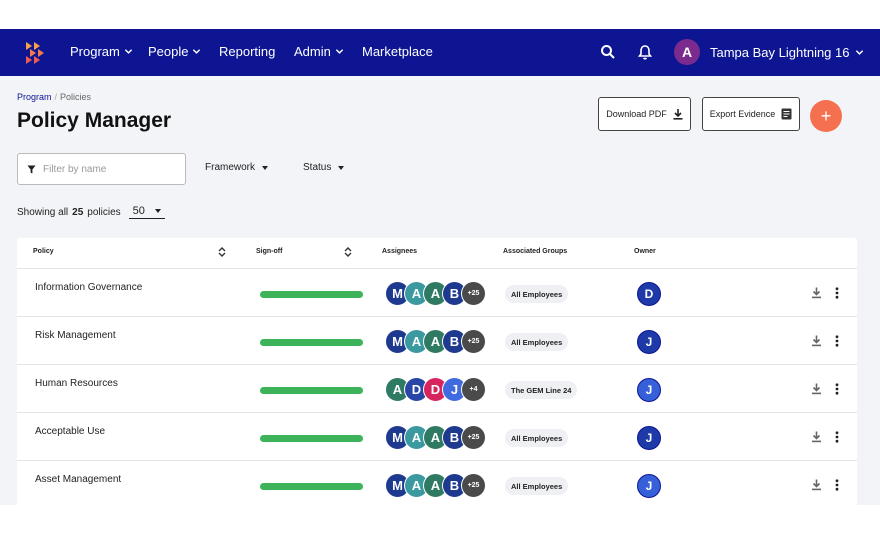 The width and height of the screenshot is (880, 536). Describe the element at coordinates (645, 52) in the screenshot. I see `bell-icon` at that location.